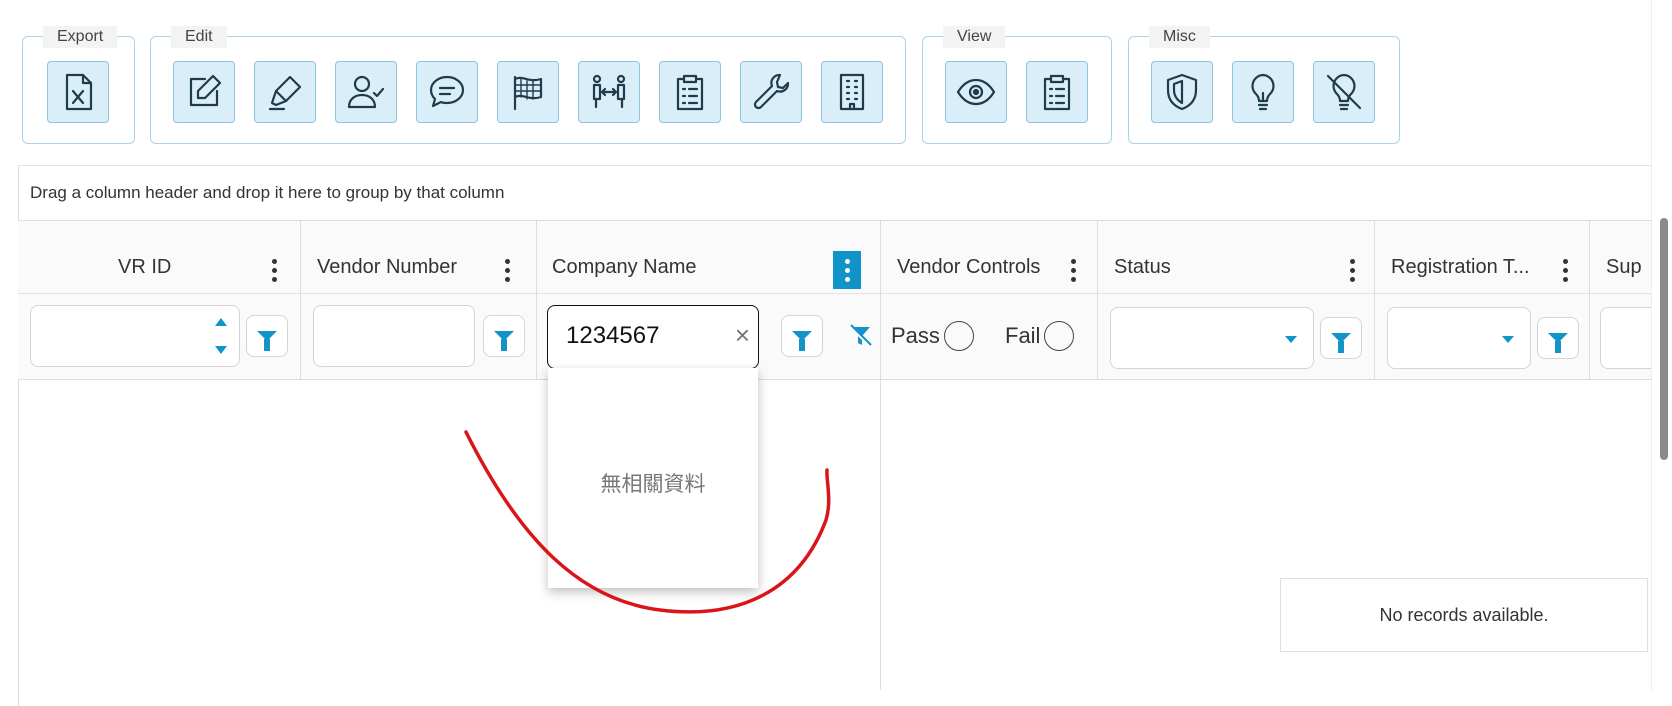  I want to click on security-button, so click(1182, 92).